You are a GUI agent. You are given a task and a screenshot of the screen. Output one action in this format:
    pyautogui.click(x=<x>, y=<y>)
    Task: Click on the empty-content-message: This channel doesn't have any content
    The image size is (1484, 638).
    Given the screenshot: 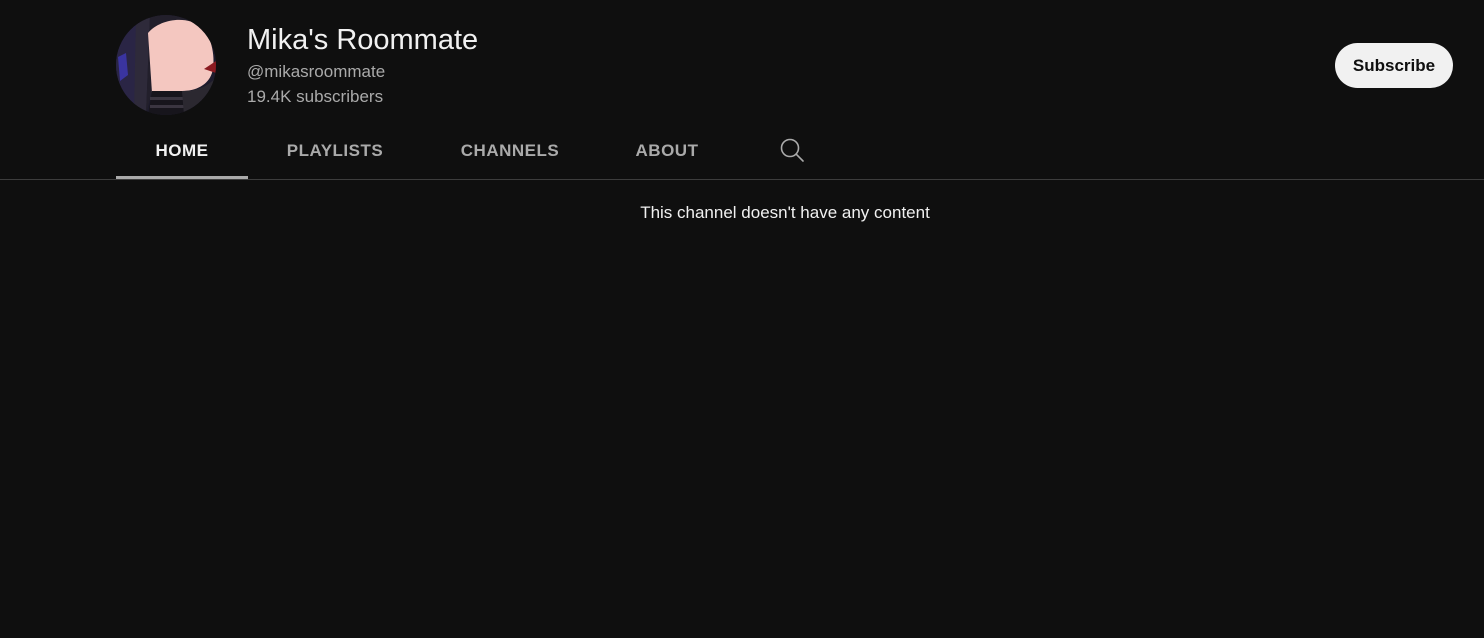 What is the action you would take?
    pyautogui.click(x=785, y=212)
    